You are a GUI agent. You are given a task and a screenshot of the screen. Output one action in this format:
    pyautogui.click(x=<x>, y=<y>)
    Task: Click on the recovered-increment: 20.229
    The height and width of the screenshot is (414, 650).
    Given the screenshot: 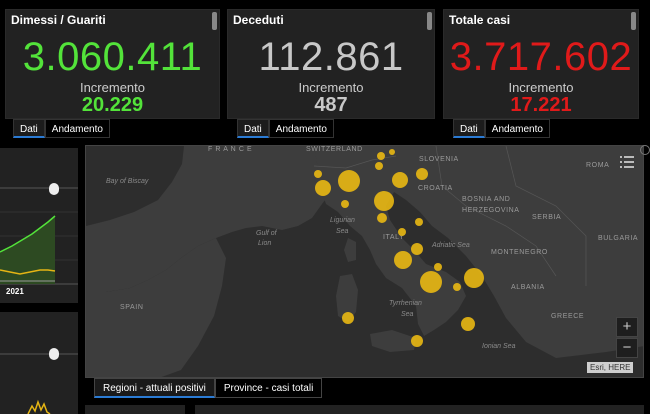 What is the action you would take?
    pyautogui.click(x=112, y=105)
    